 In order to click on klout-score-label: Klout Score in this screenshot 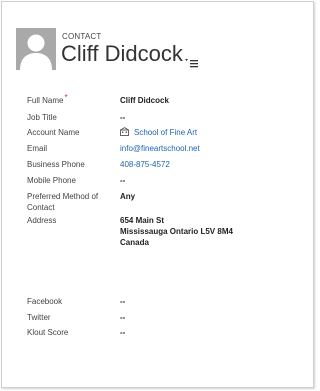, I will do `click(48, 332)`.